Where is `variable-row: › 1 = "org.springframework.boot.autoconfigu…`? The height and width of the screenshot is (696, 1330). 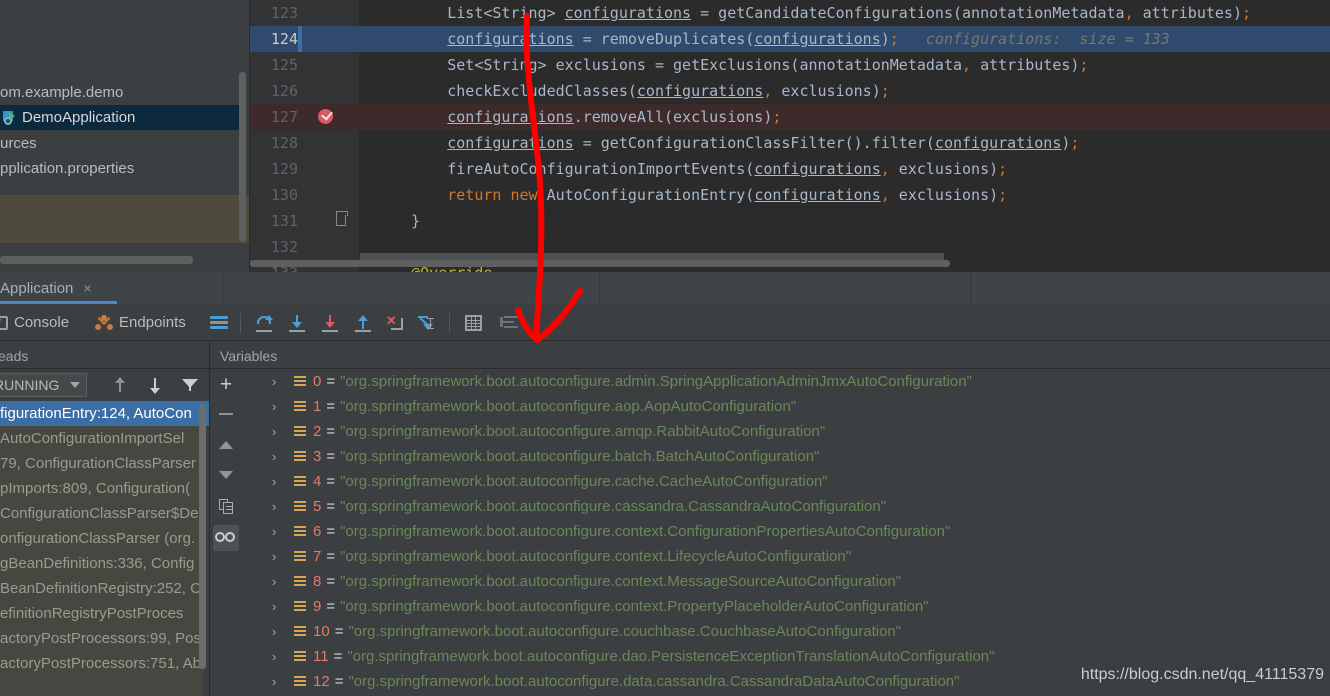 variable-row: › 1 = "org.springframework.boot.autoconfigu… is located at coordinates (785, 406).